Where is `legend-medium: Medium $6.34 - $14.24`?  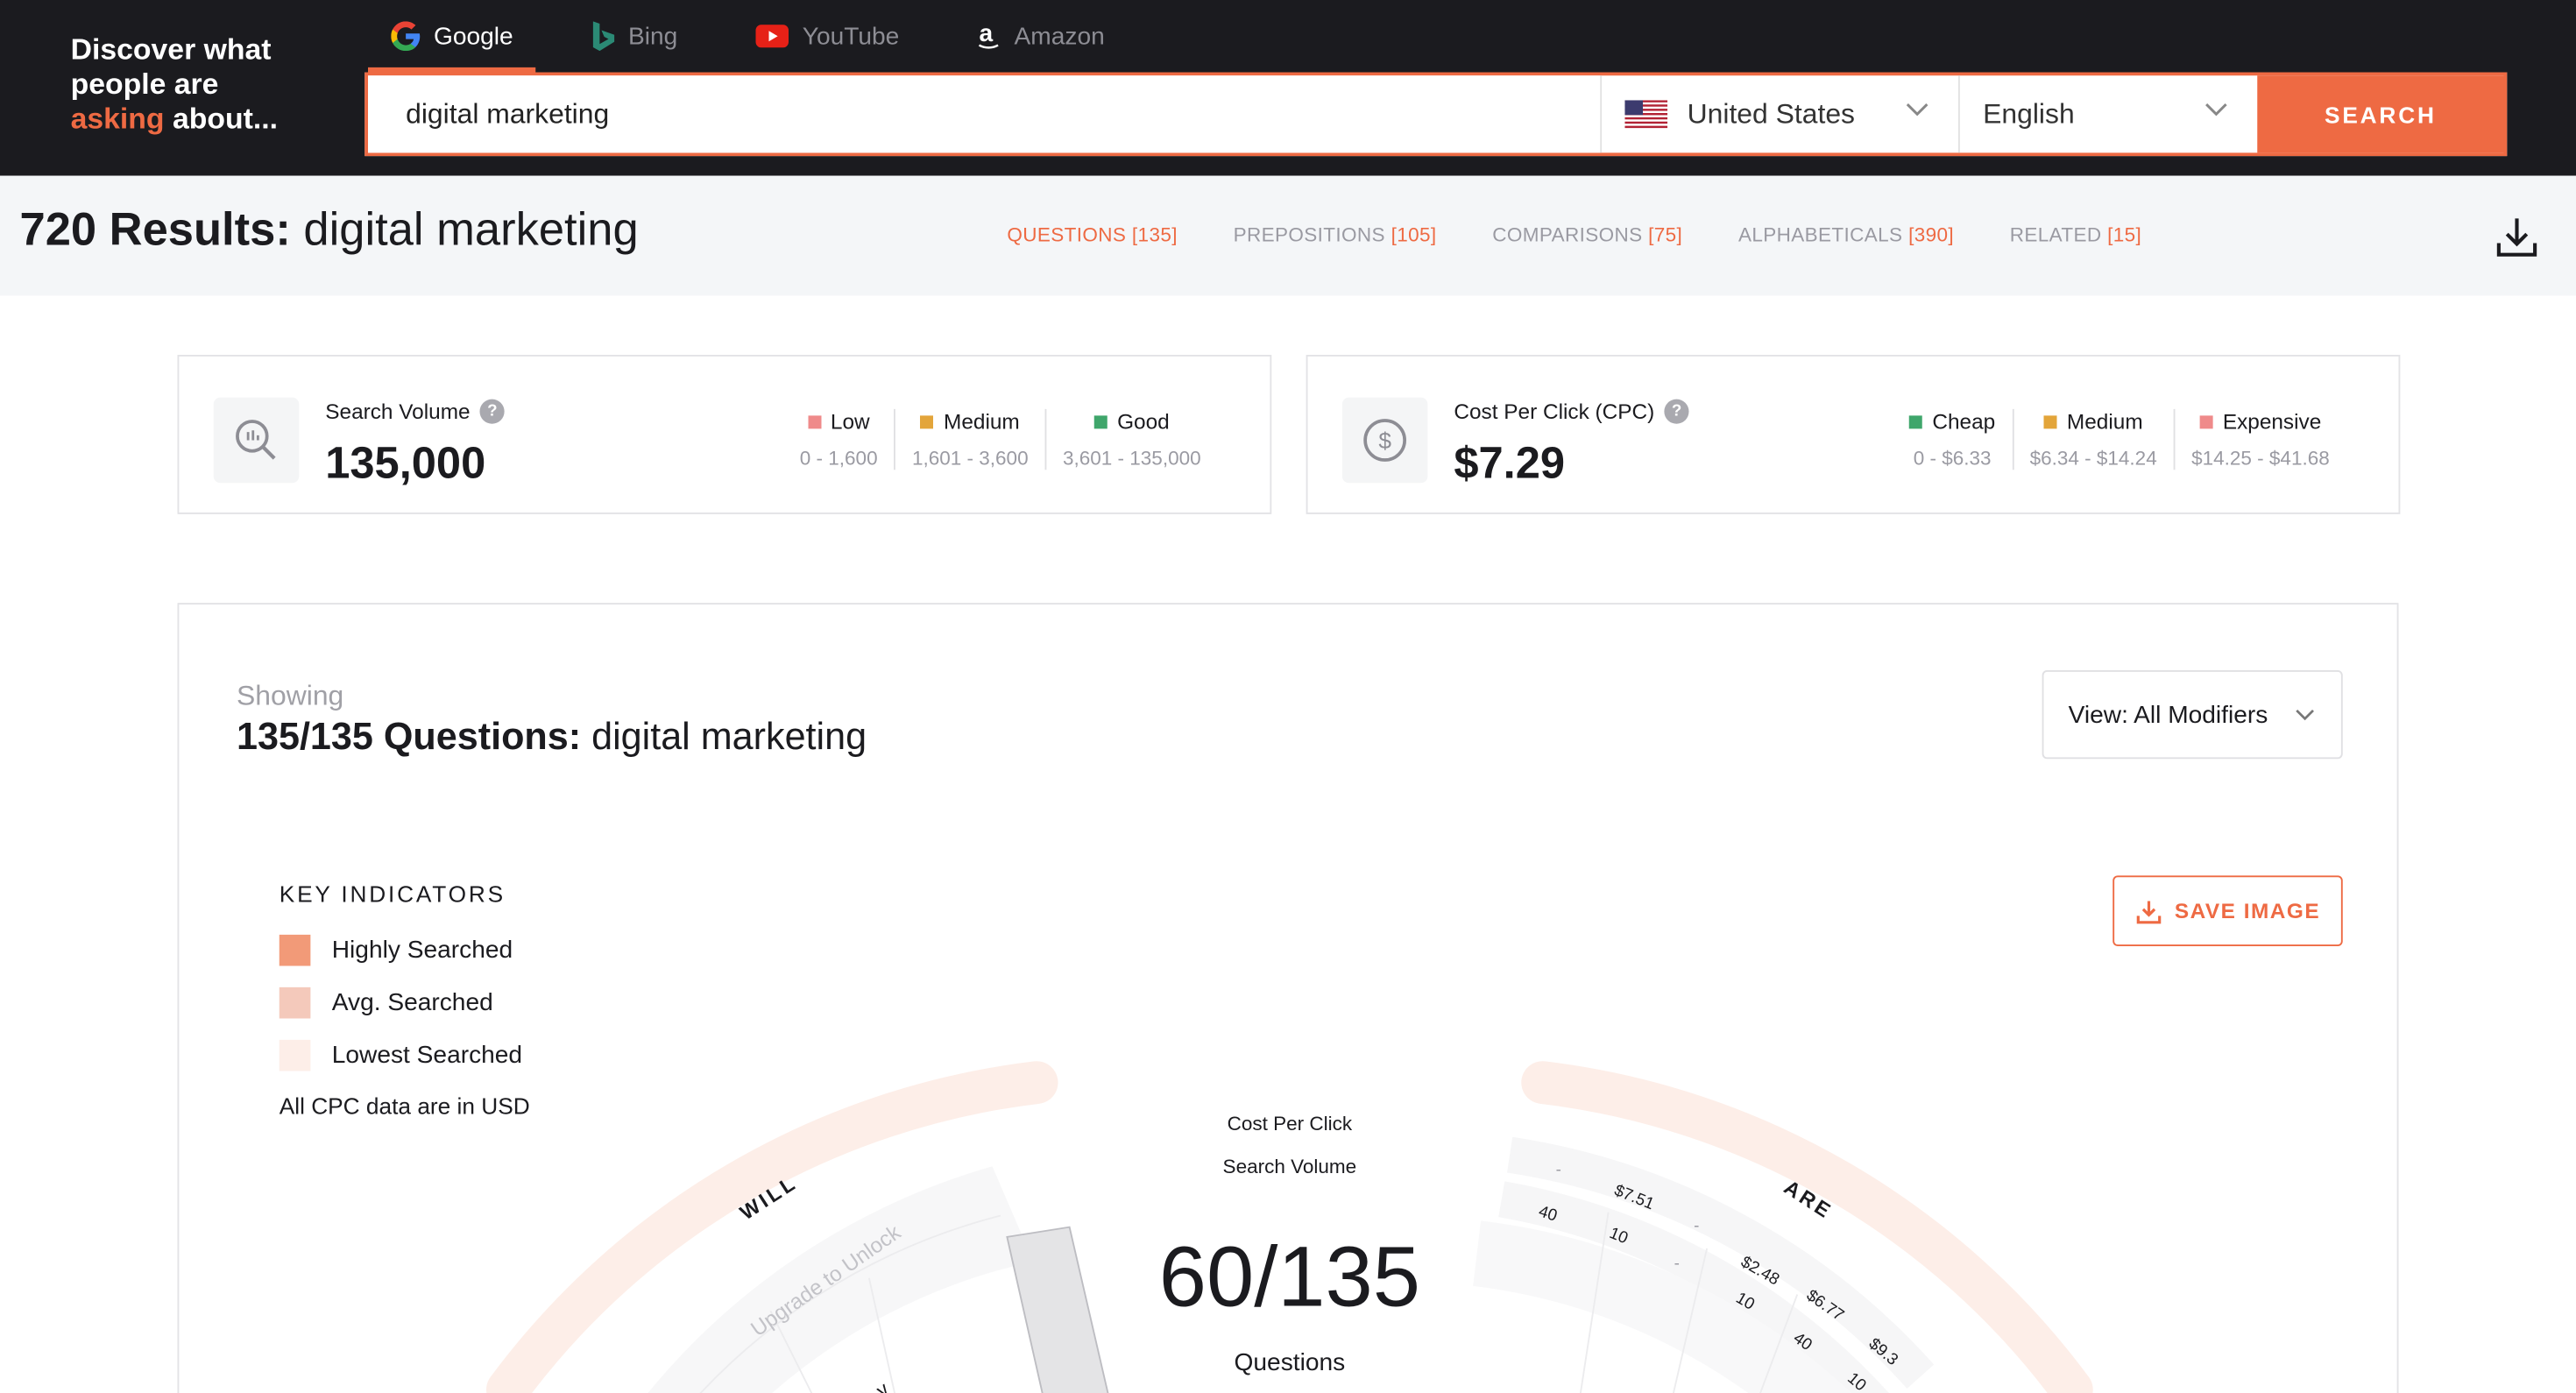 legend-medium: Medium $6.34 - $14.24 is located at coordinates (2092, 439).